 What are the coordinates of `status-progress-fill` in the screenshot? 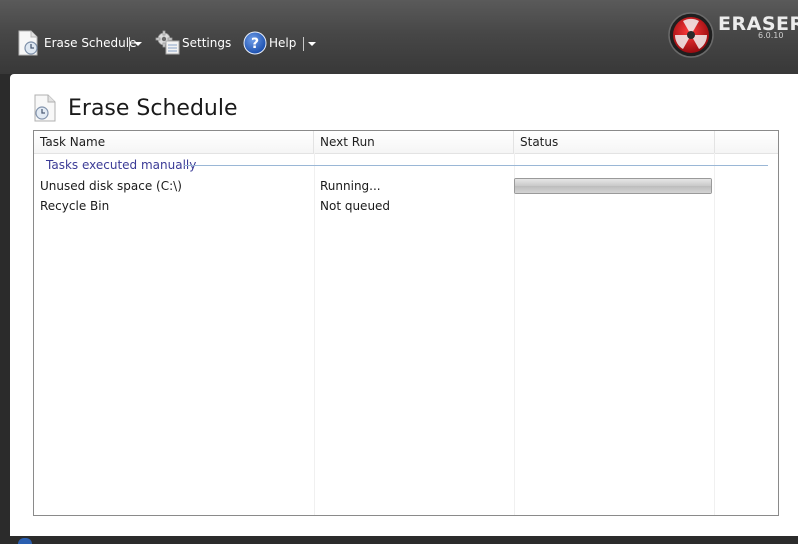 It's located at (613, 186).